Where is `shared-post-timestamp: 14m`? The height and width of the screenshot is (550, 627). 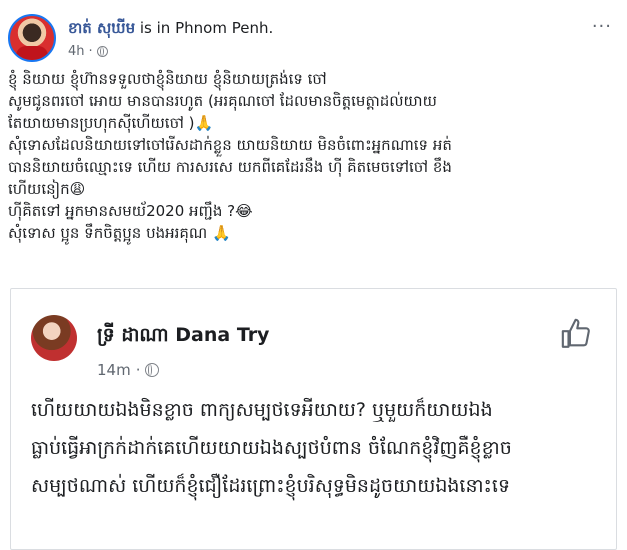
shared-post-timestamp: 14m is located at coordinates (114, 370).